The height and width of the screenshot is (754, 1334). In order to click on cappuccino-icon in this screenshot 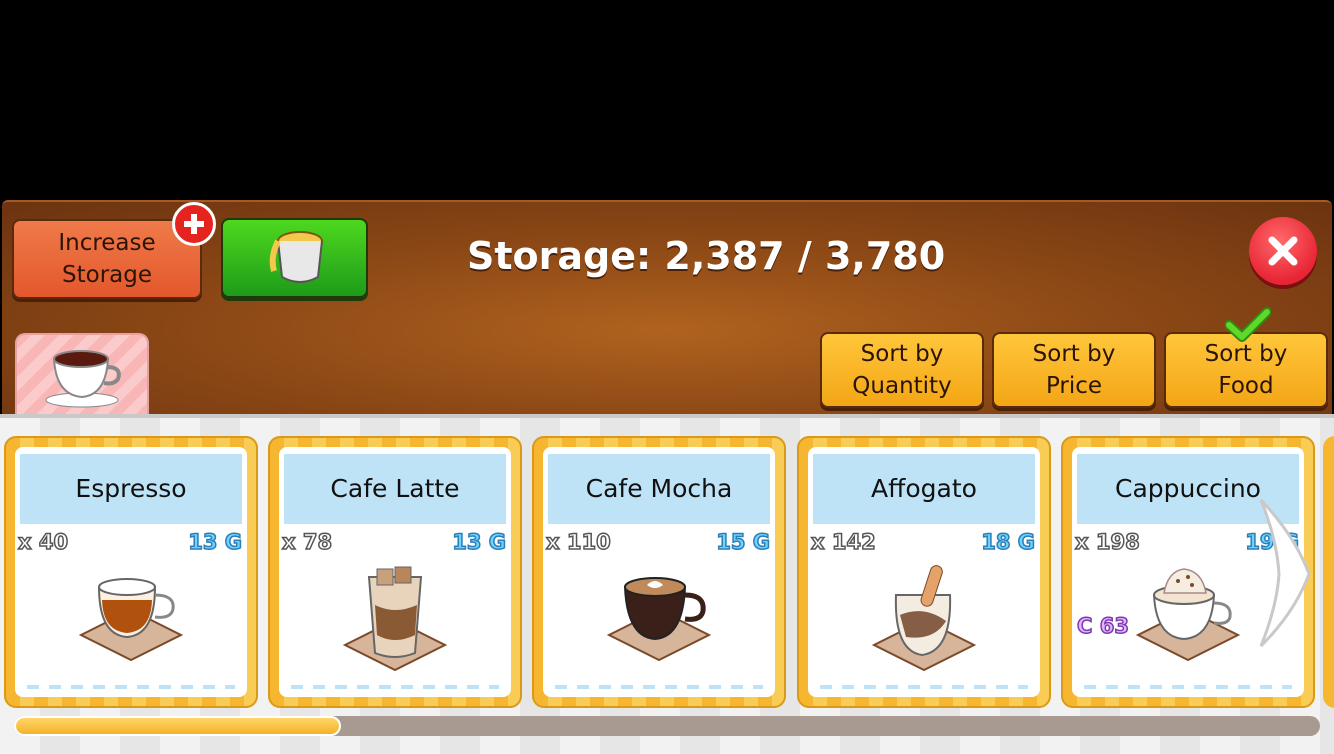, I will do `click(1188, 615)`.